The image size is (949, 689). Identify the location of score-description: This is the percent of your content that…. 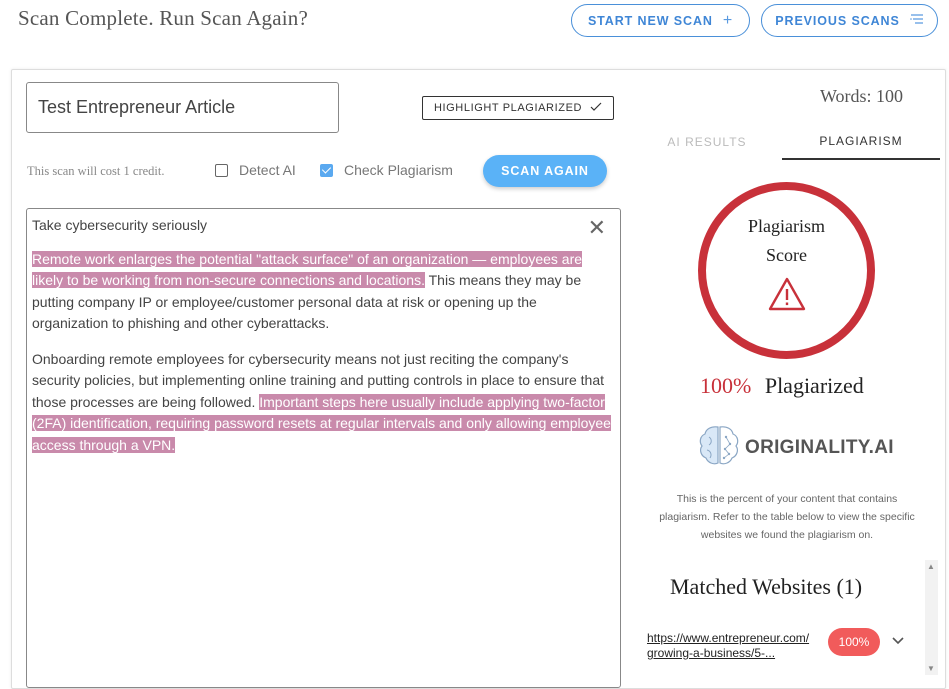
(787, 517).